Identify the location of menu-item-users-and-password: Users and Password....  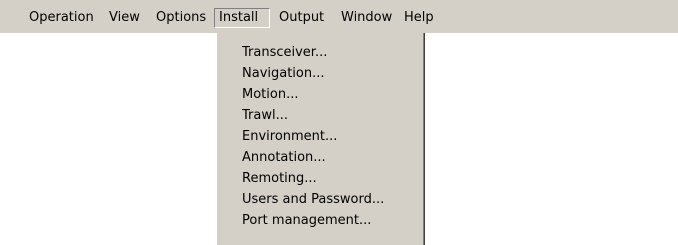
(320, 199).